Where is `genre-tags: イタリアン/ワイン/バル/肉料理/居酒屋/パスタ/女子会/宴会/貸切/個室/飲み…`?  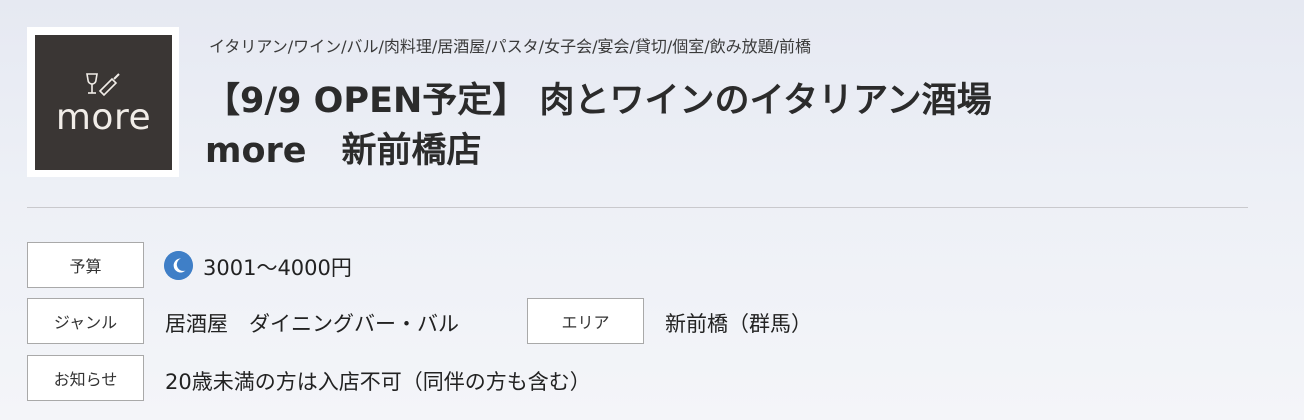
genre-tags: イタリアン/ワイン/バル/肉料理/居酒屋/パスタ/女子会/宴会/貸切/個室/飲み… is located at coordinates (510, 46).